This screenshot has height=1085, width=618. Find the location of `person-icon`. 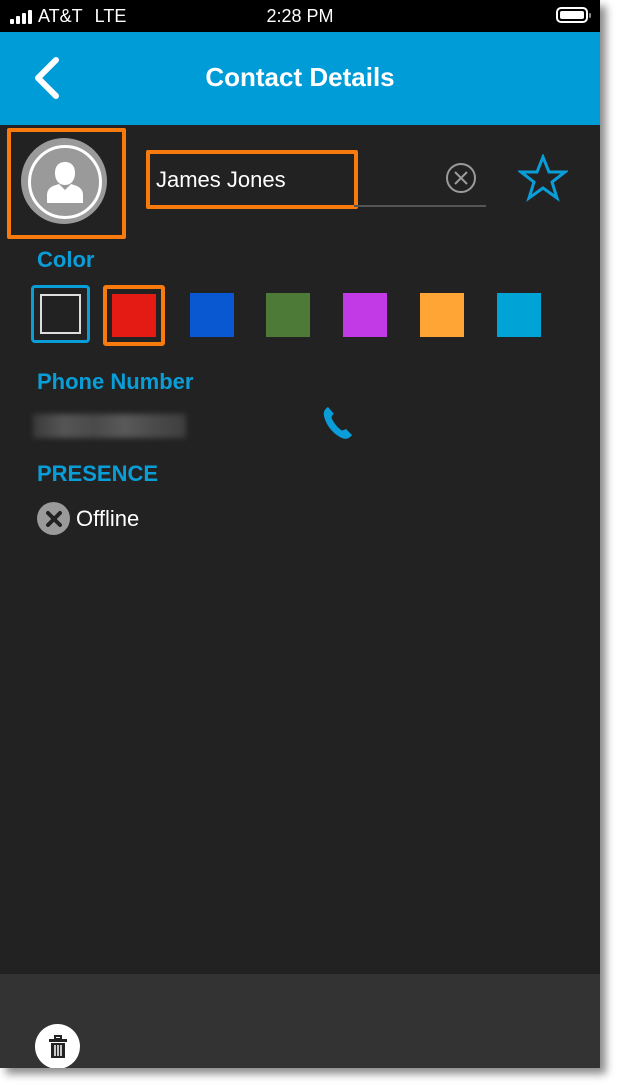

person-icon is located at coordinates (65, 182).